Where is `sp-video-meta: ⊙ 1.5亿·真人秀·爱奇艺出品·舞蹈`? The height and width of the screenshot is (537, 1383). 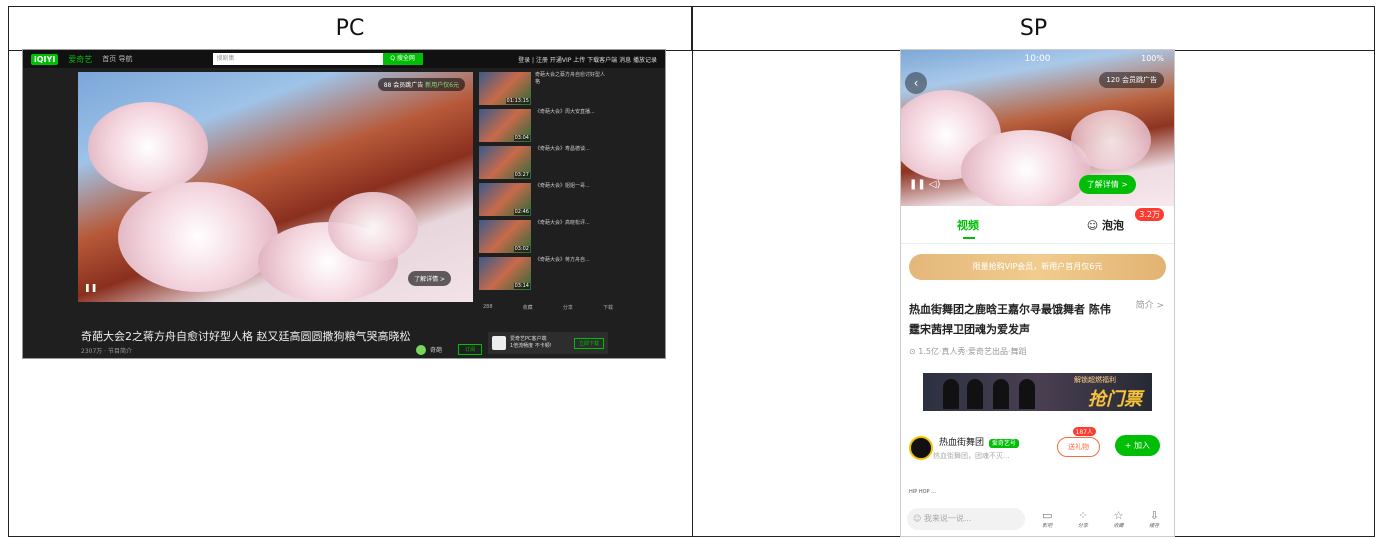
sp-video-meta: ⊙ 1.5亿·真人秀·爱奇艺出品·舞蹈 is located at coordinates (968, 351).